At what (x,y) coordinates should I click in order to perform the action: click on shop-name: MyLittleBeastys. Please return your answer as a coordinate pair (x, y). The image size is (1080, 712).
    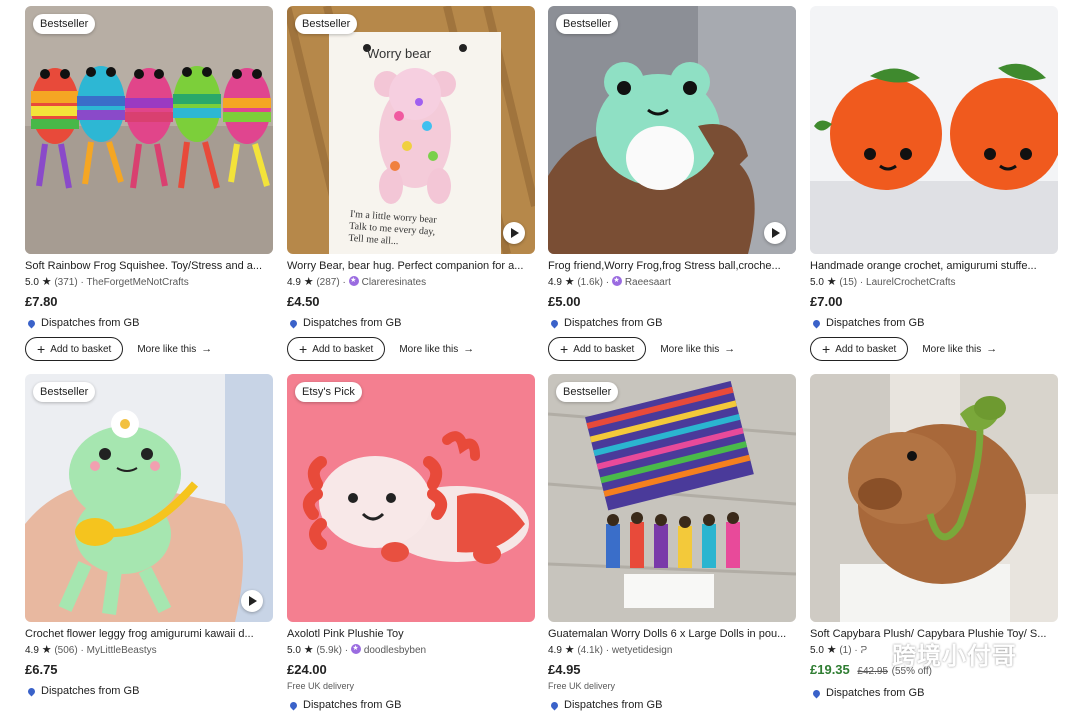
    Looking at the image, I should click on (122, 650).